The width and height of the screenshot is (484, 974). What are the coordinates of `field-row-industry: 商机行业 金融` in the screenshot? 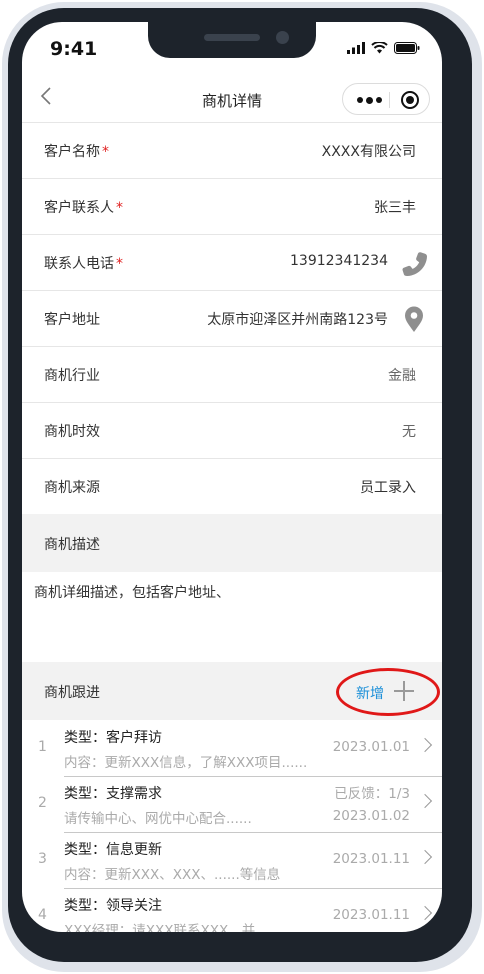 It's located at (232, 374).